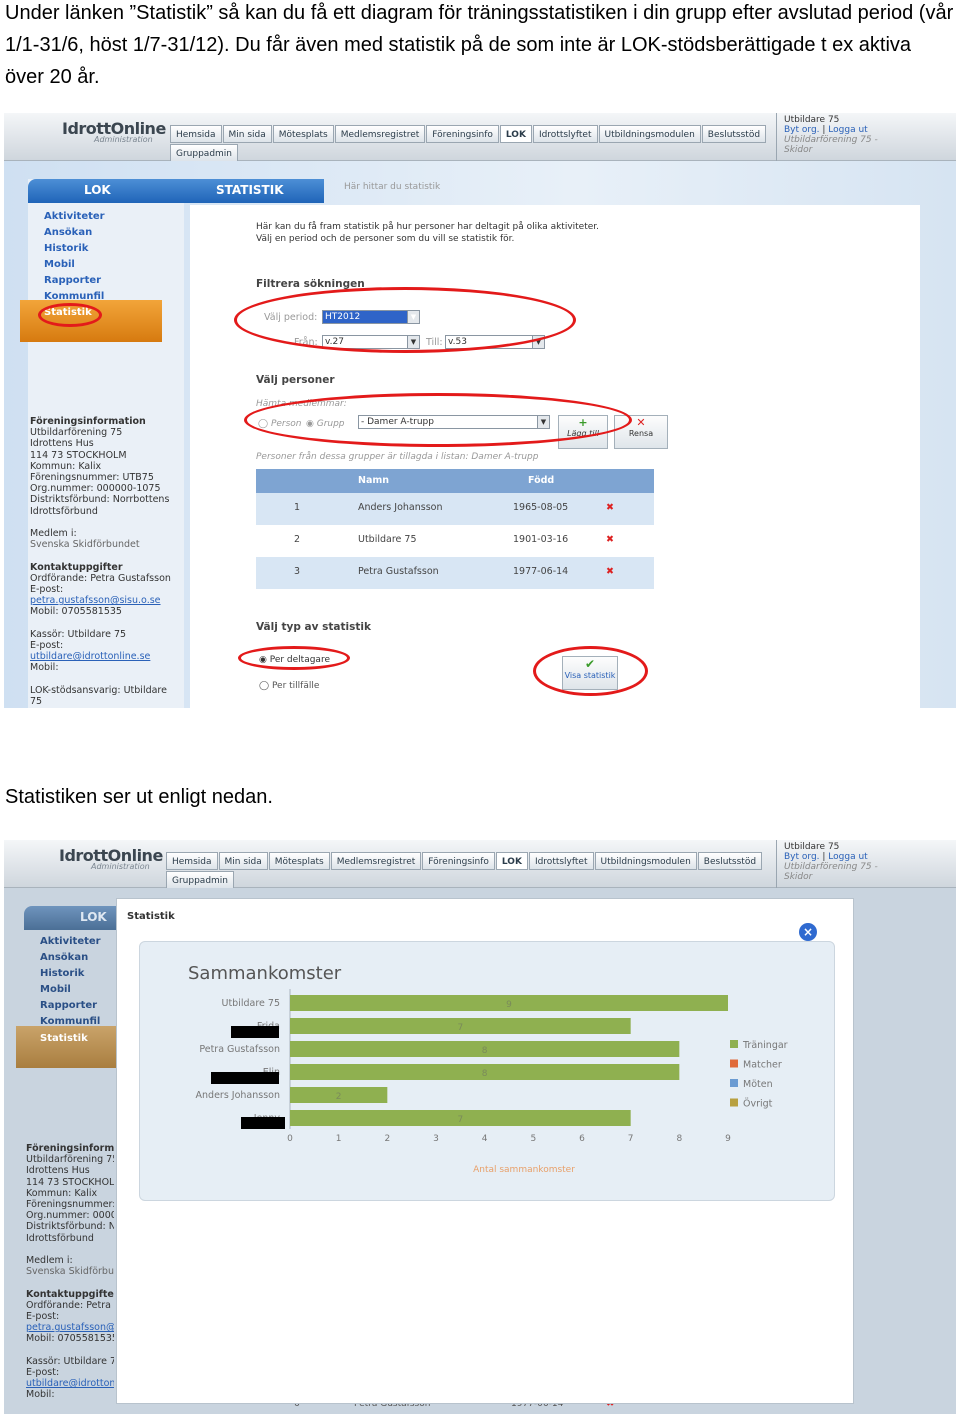  Describe the element at coordinates (485, 1074) in the screenshot. I see `data-label: 8` at that location.